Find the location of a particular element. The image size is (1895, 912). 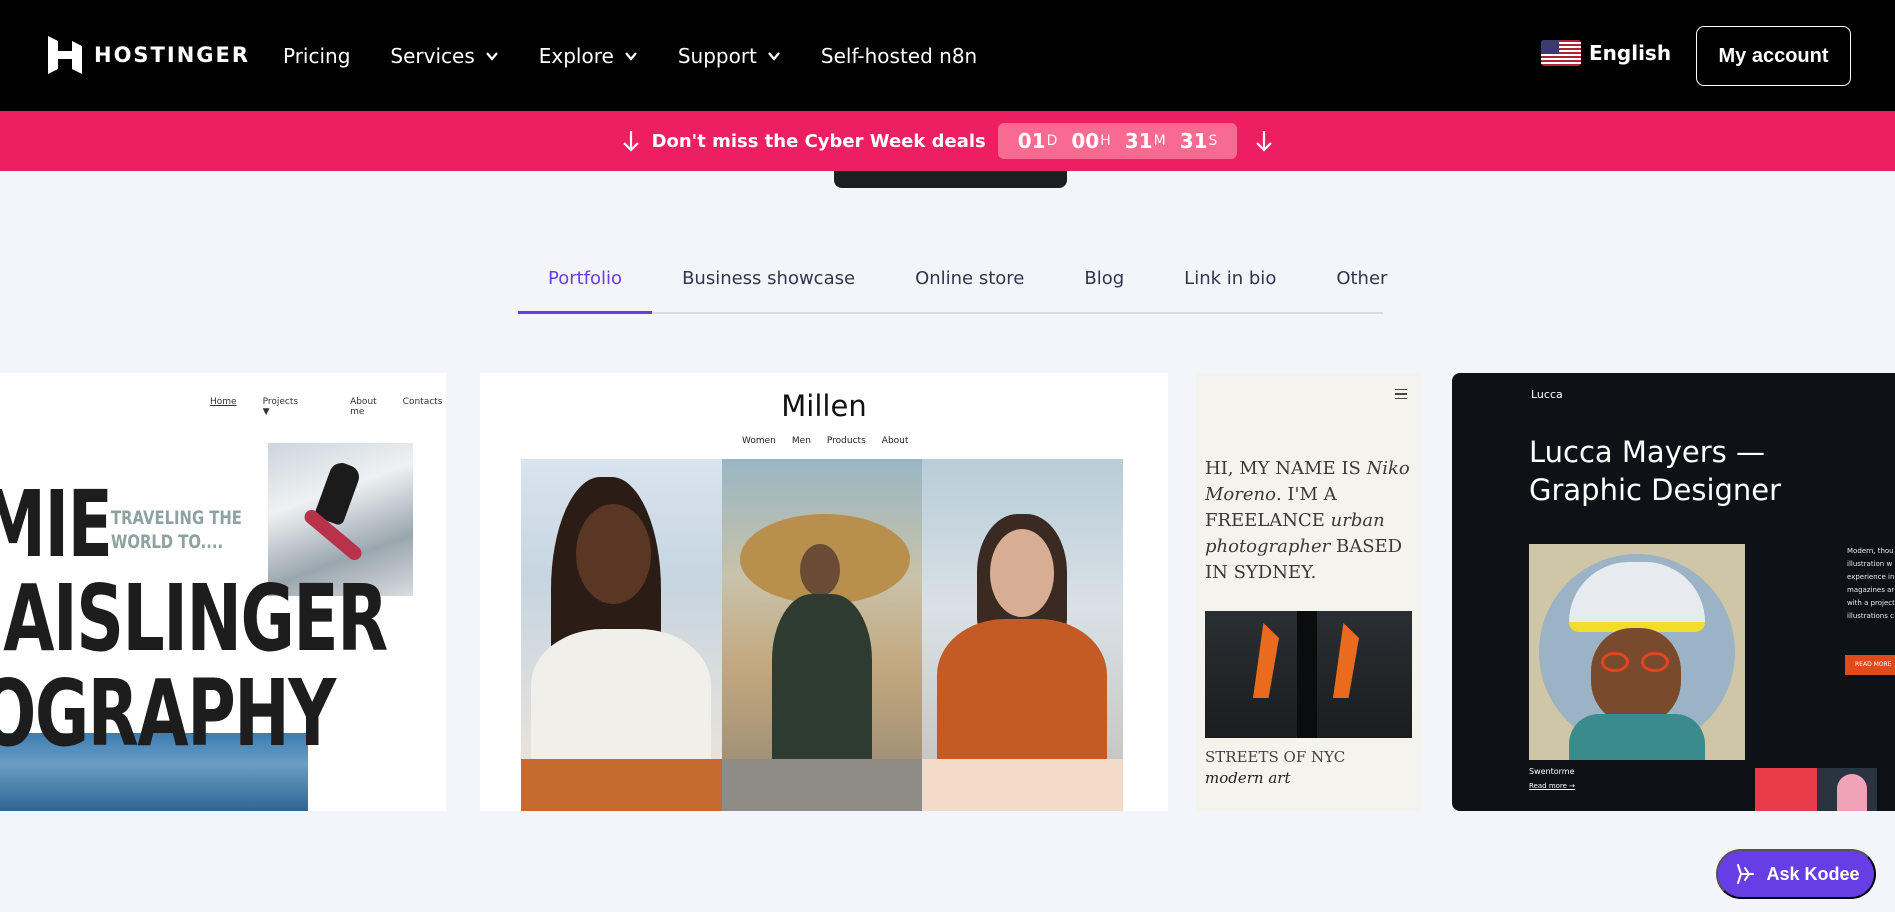

template-headline-line-1: MIE is located at coordinates (56, 524).